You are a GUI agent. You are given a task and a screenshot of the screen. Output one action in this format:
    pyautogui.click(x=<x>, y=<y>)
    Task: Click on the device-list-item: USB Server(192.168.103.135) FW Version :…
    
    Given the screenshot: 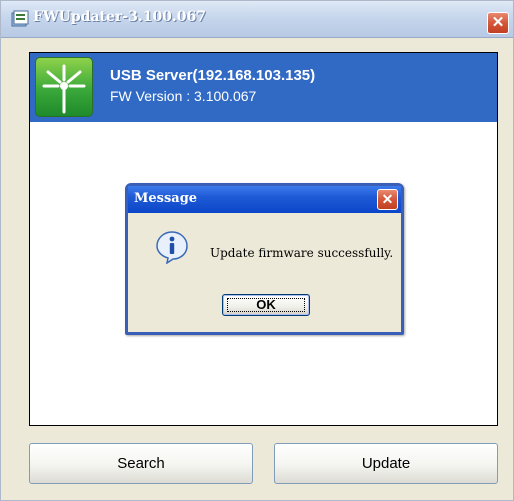 What is the action you would take?
    pyautogui.click(x=263, y=87)
    